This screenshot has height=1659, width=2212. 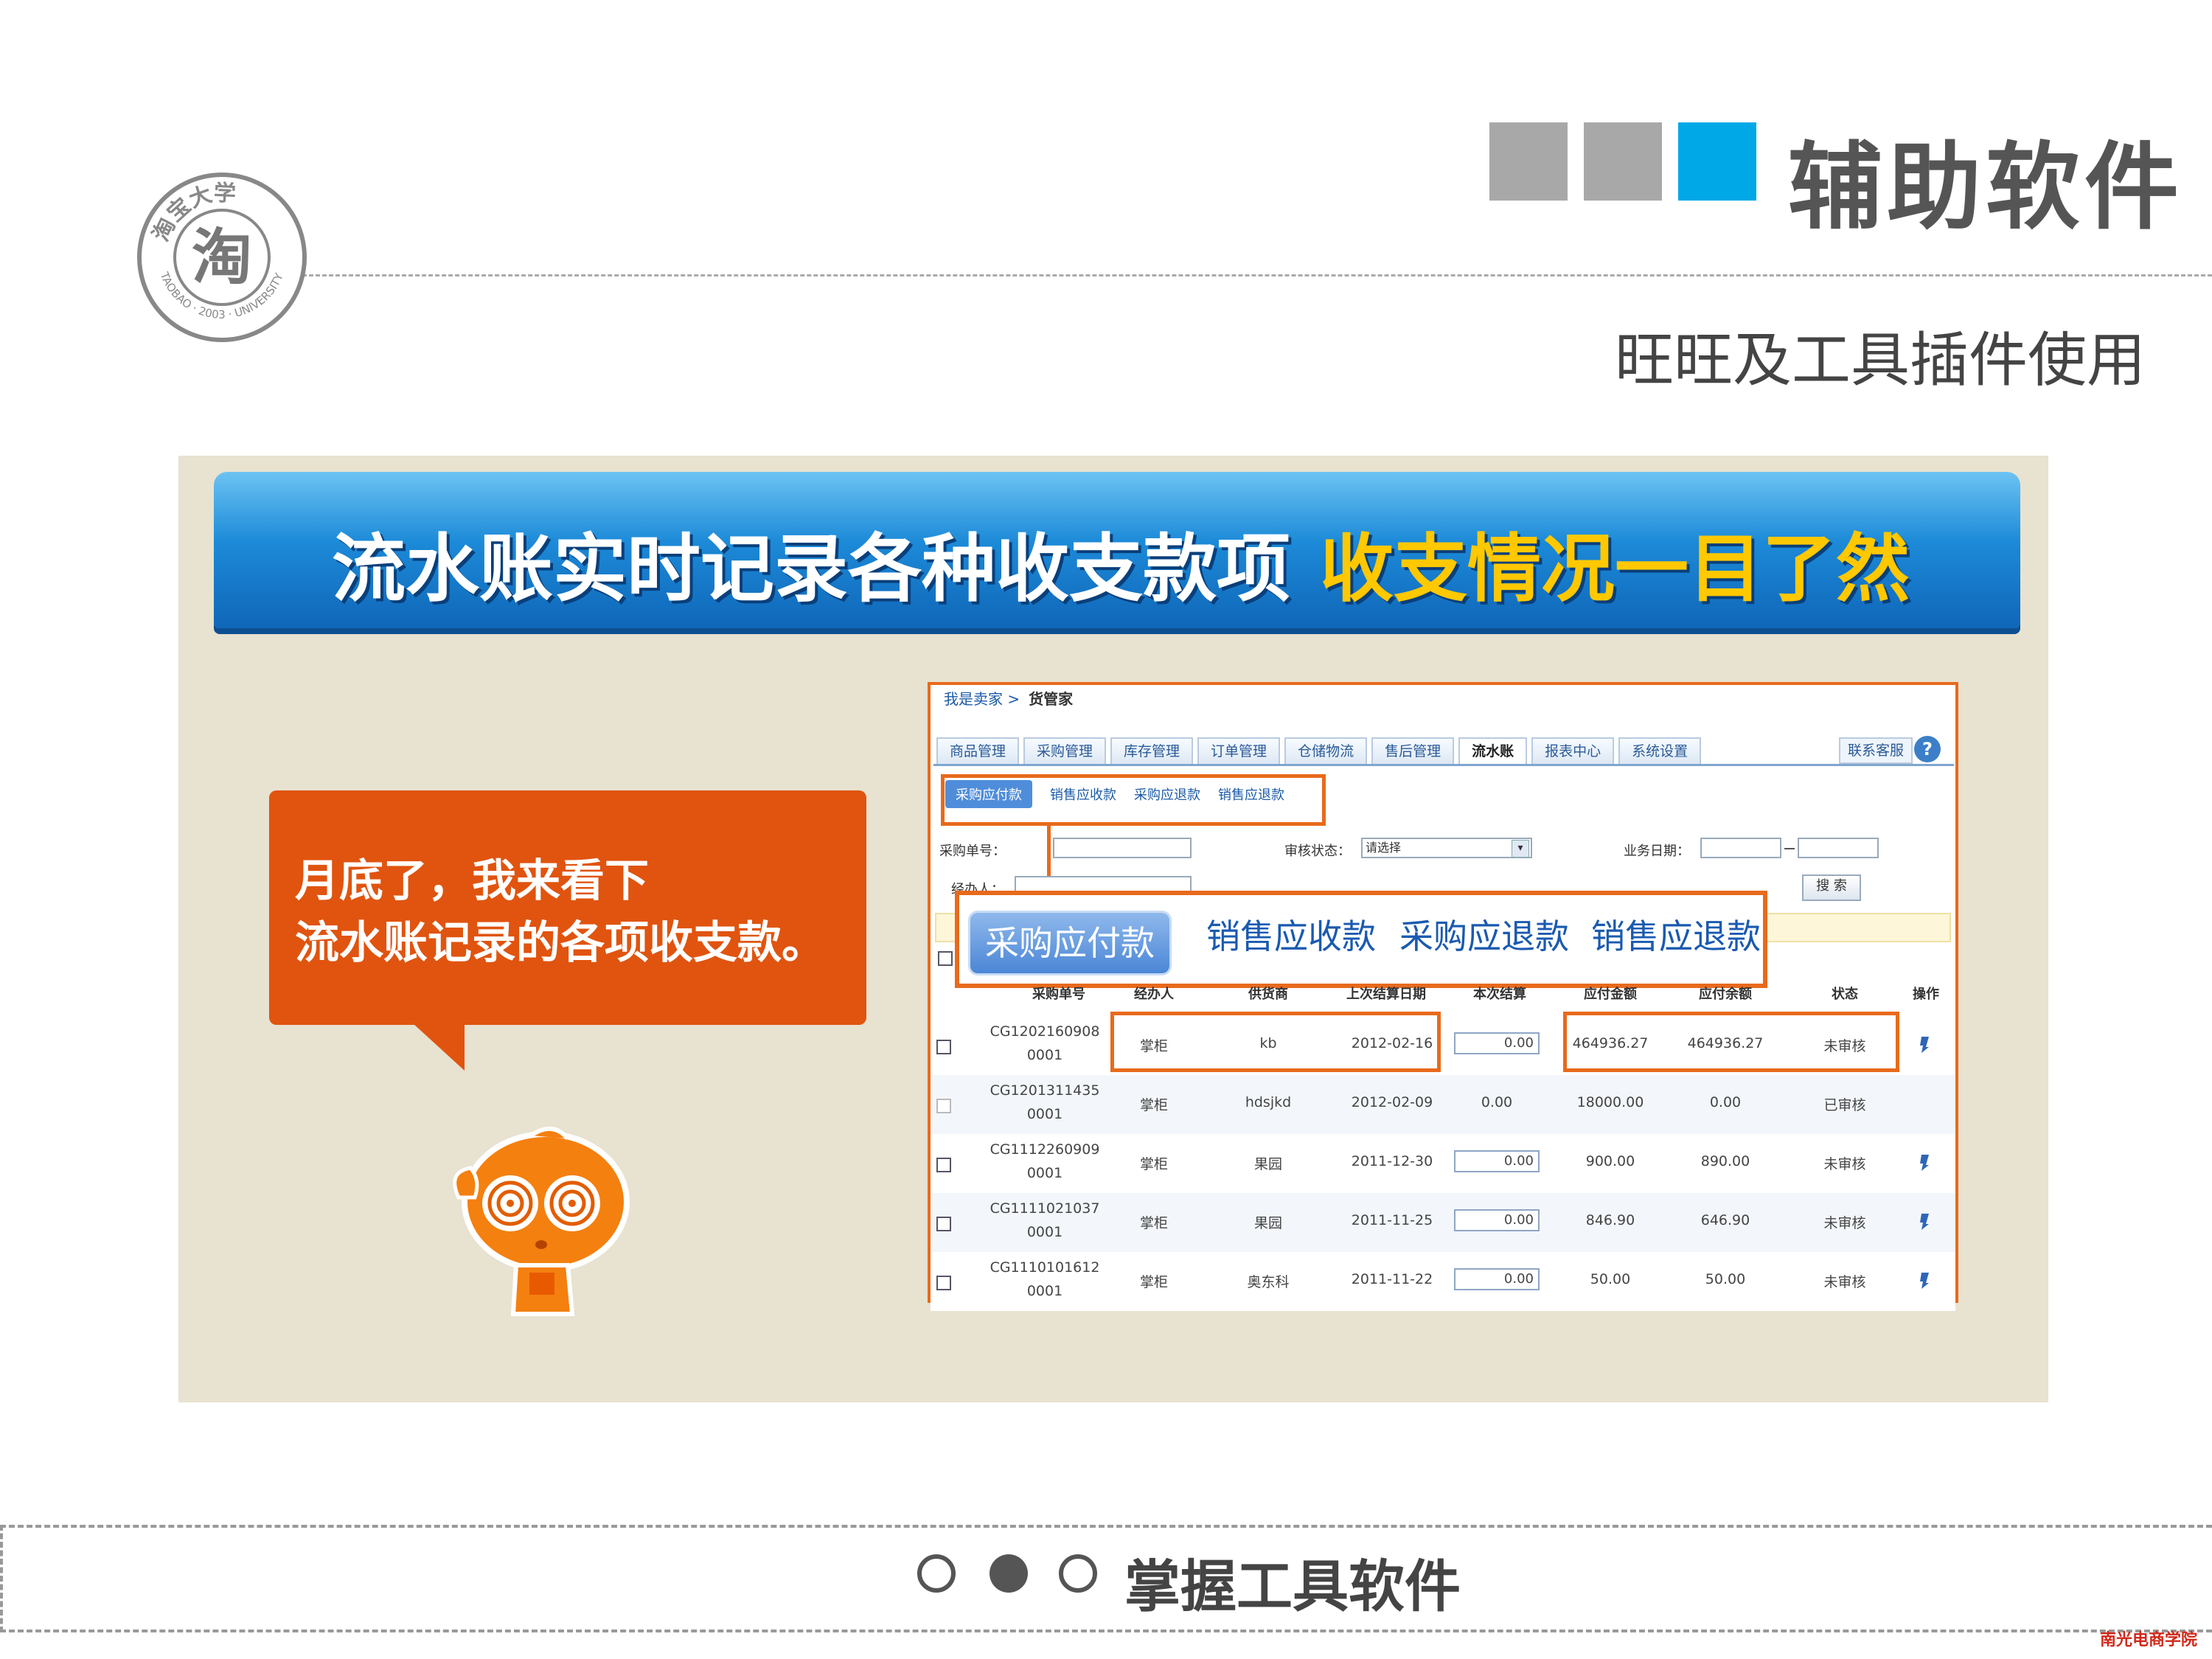 I want to click on payable-amount: 50.00, so click(x=1610, y=1279).